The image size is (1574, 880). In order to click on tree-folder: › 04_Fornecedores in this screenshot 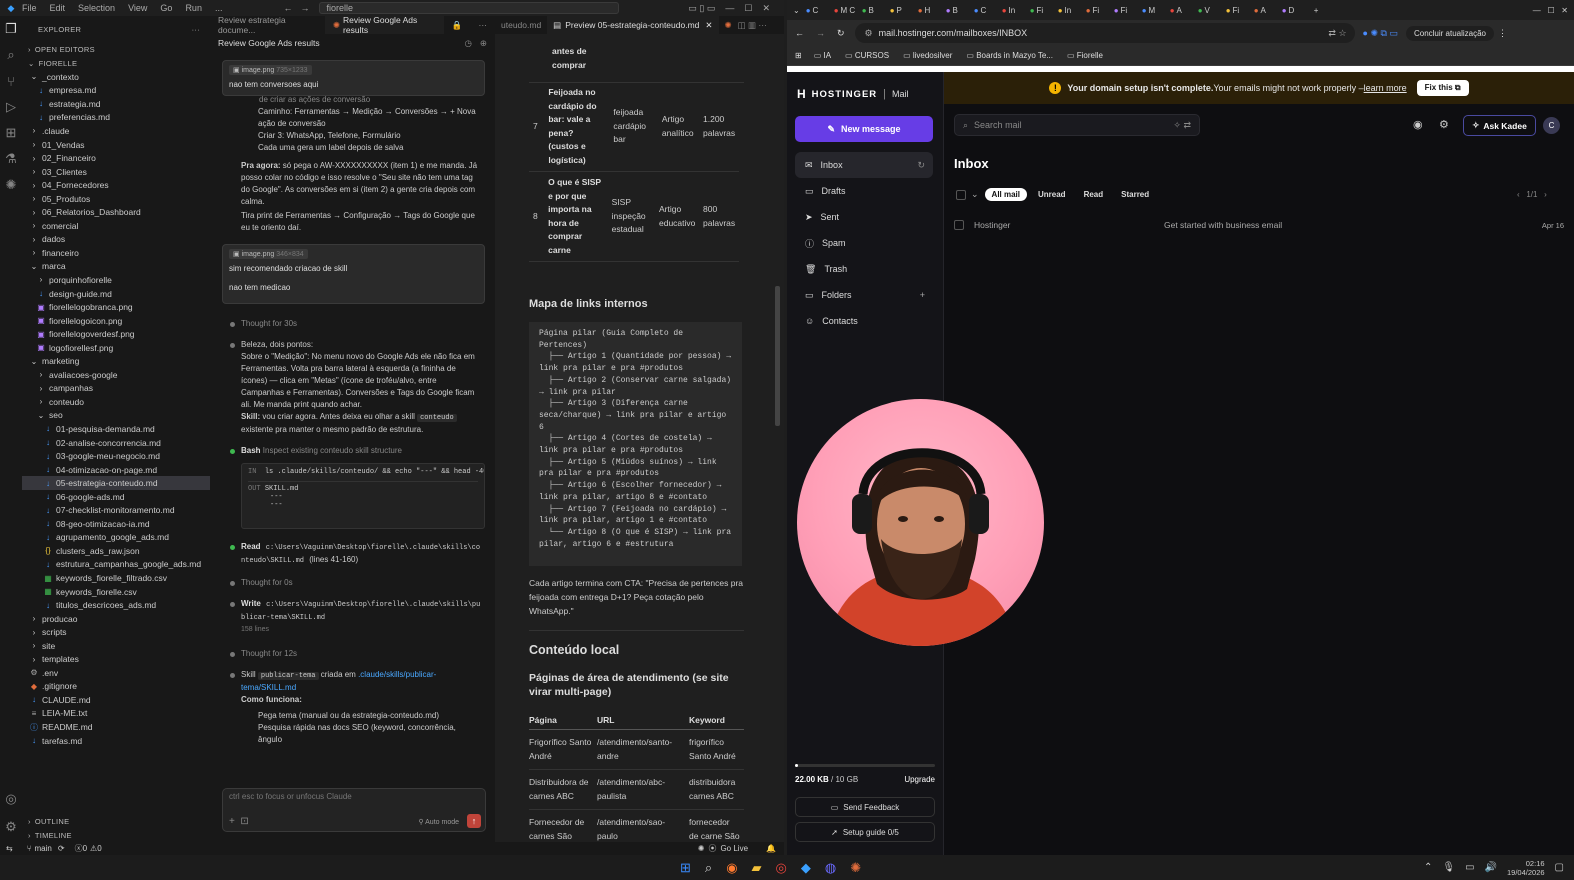, I will do `click(116, 185)`.